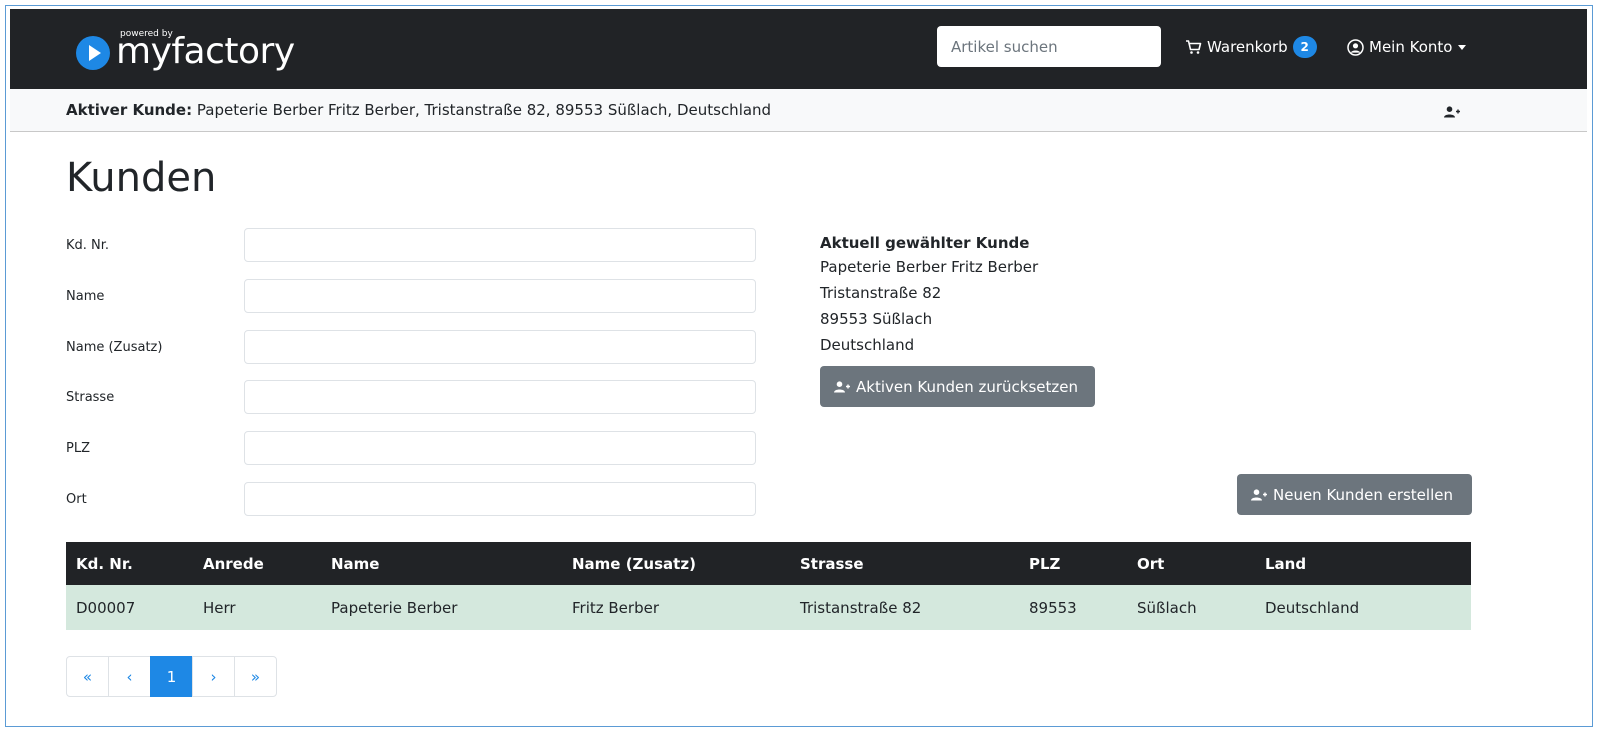 The height and width of the screenshot is (734, 1600). Describe the element at coordinates (257, 563) in the screenshot. I see `column-header-anrede: Anrede` at that location.